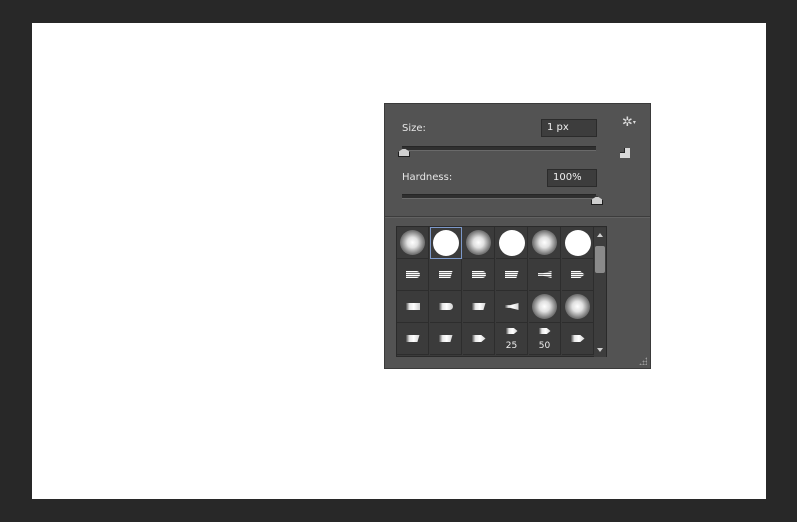 This screenshot has height=522, width=797. Describe the element at coordinates (569, 128) in the screenshot. I see `size-field: 1 px` at that location.